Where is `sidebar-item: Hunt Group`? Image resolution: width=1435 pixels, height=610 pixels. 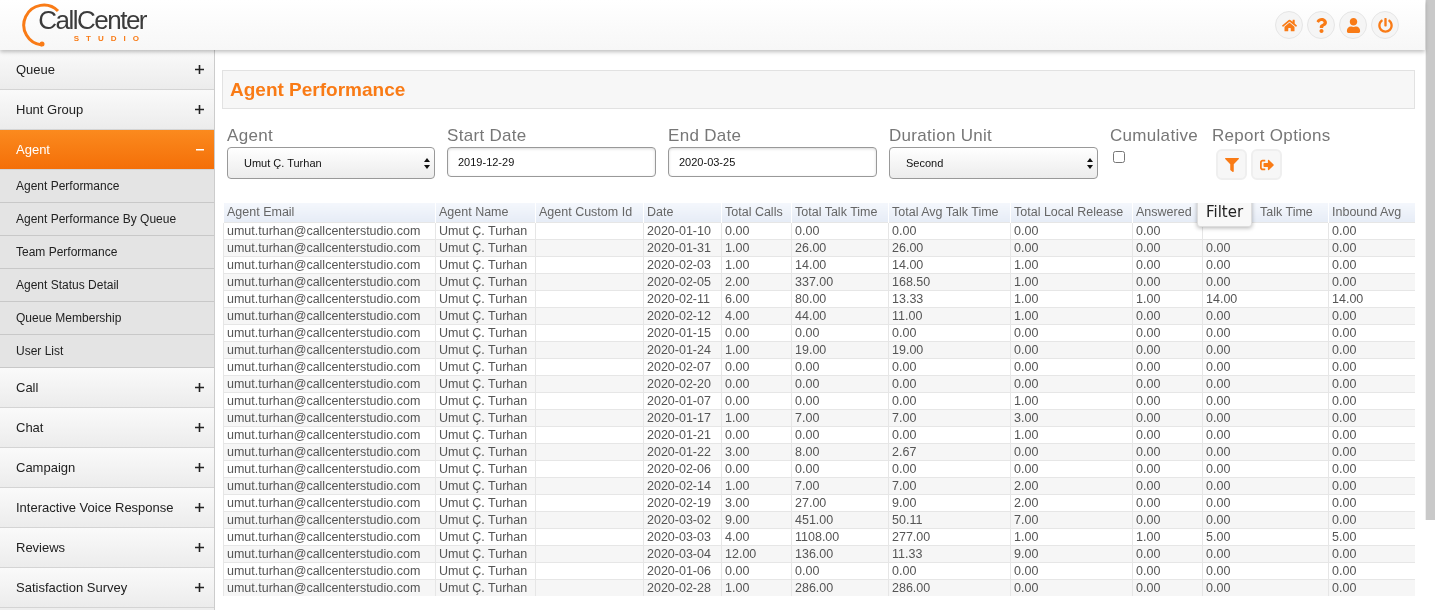 sidebar-item: Hunt Group is located at coordinates (107, 110).